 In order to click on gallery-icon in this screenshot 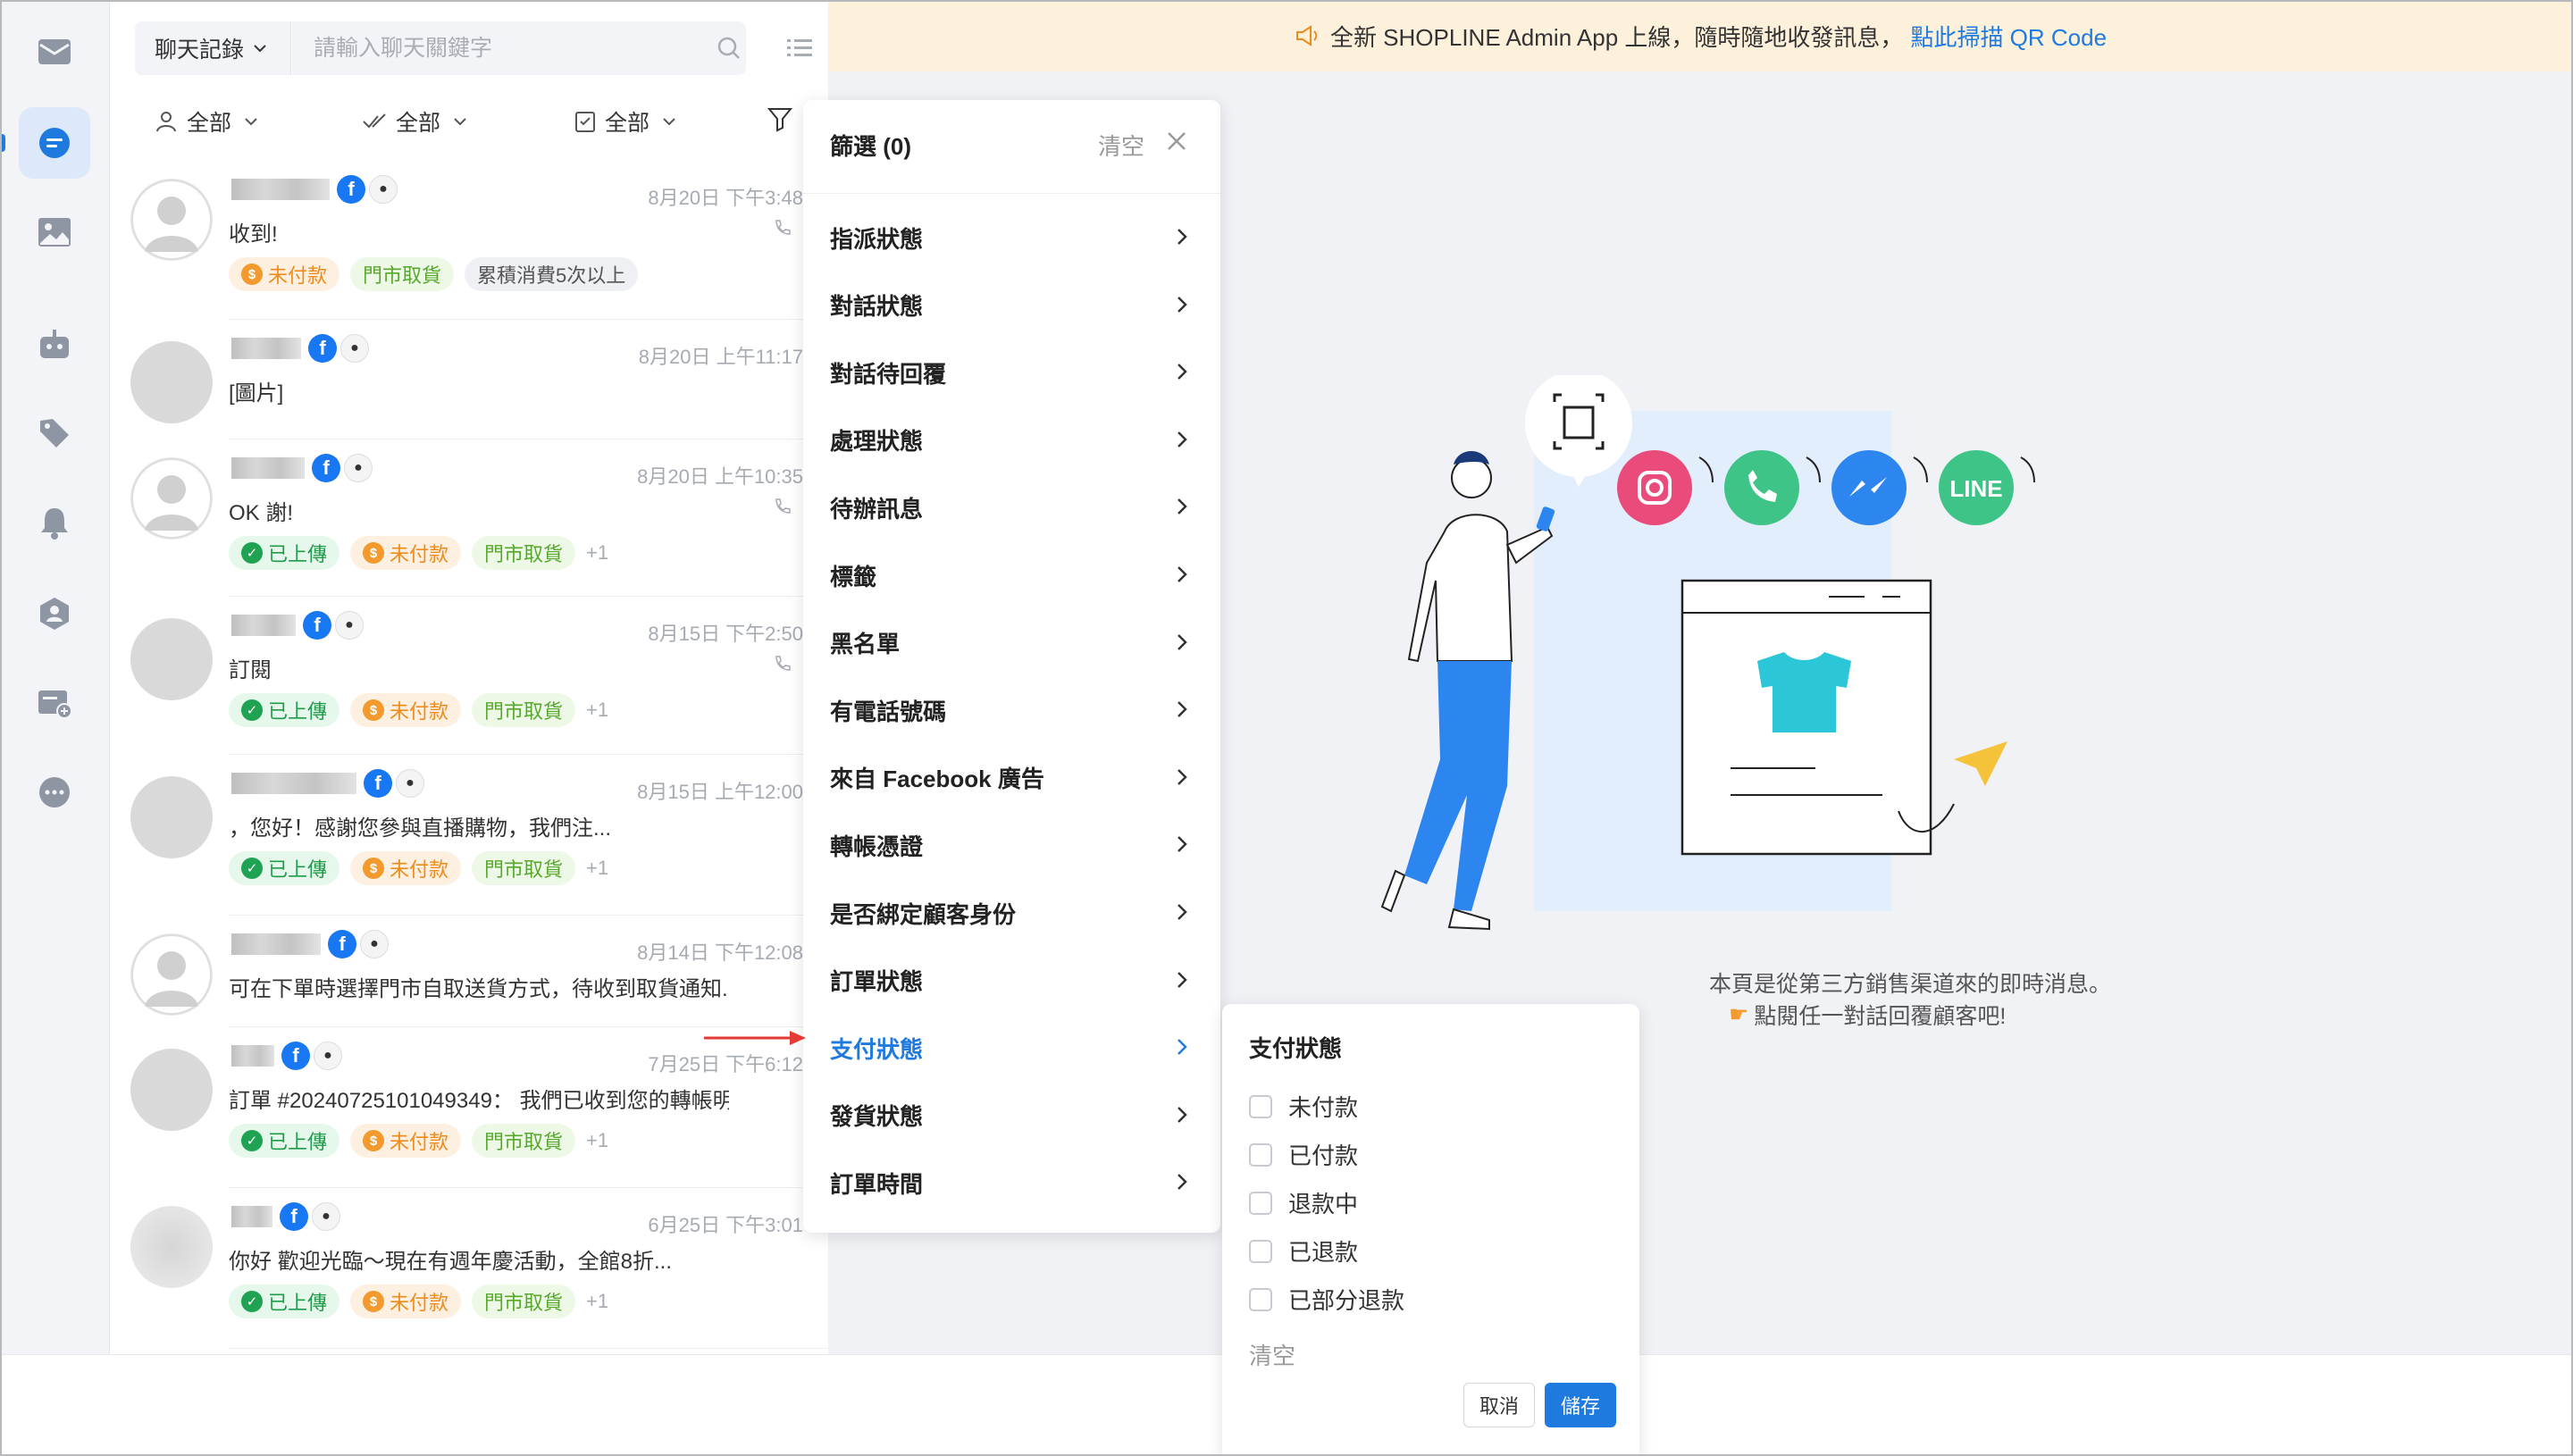, I will do `click(54, 232)`.